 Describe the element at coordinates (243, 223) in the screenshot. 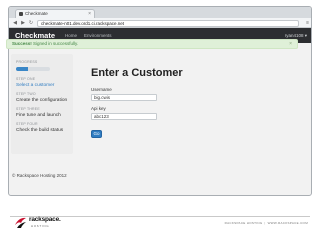

I see `footer-company: RACKSPACE HOSTING` at that location.